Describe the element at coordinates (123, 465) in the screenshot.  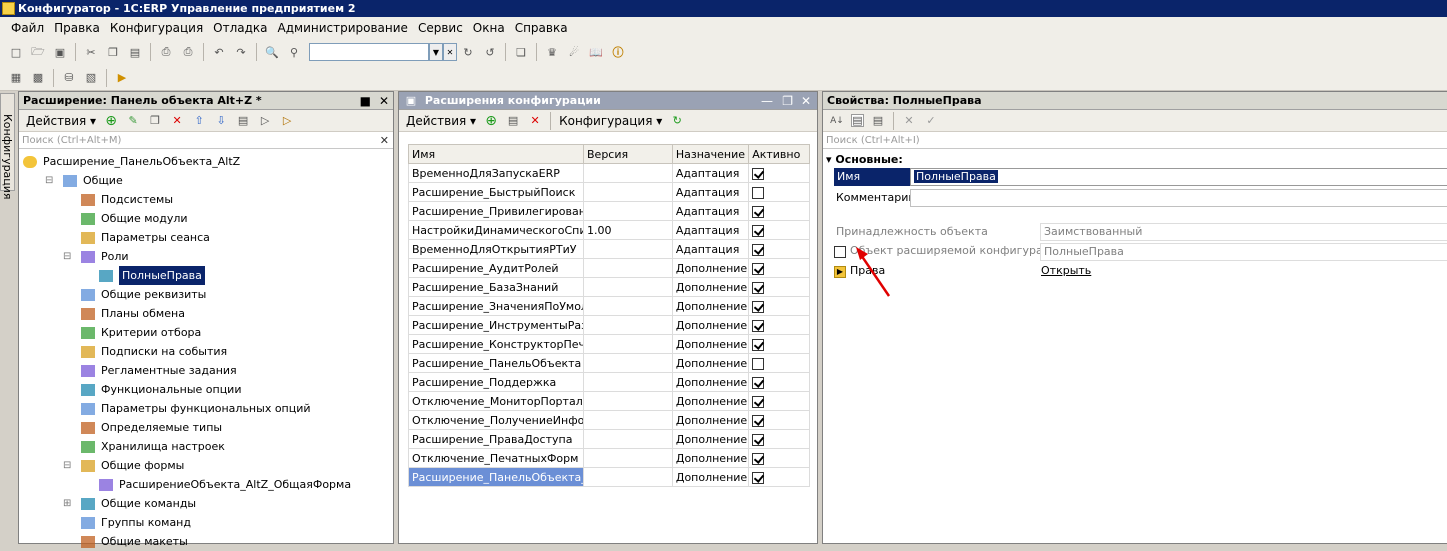
I see `tree-item: ⊟ Общие формы` at that location.